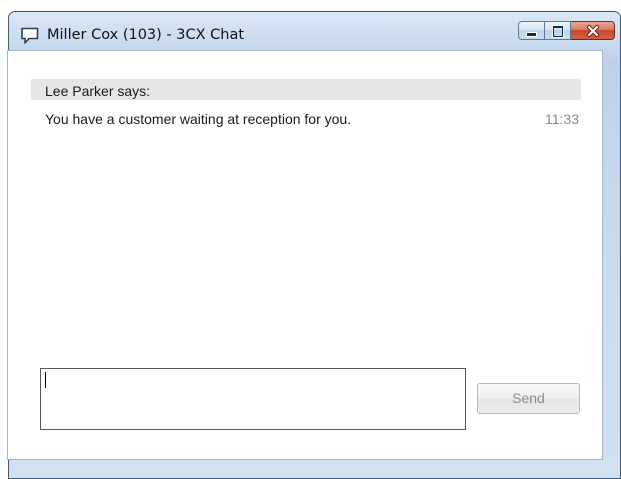 The width and height of the screenshot is (621, 479). Describe the element at coordinates (528, 398) in the screenshot. I see `send-button: Send` at that location.